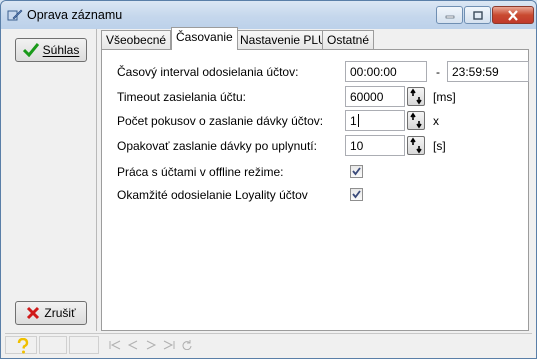 The width and height of the screenshot is (537, 359). I want to click on timeout-input: 60000, so click(375, 96).